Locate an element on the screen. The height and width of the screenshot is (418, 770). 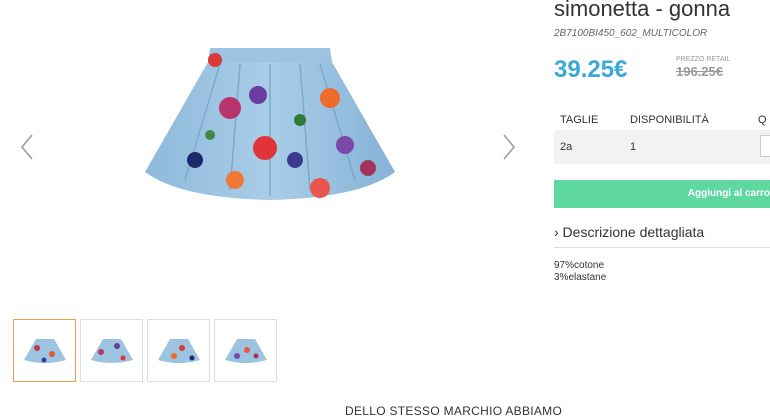
header-quantity: Q is located at coordinates (762, 120).